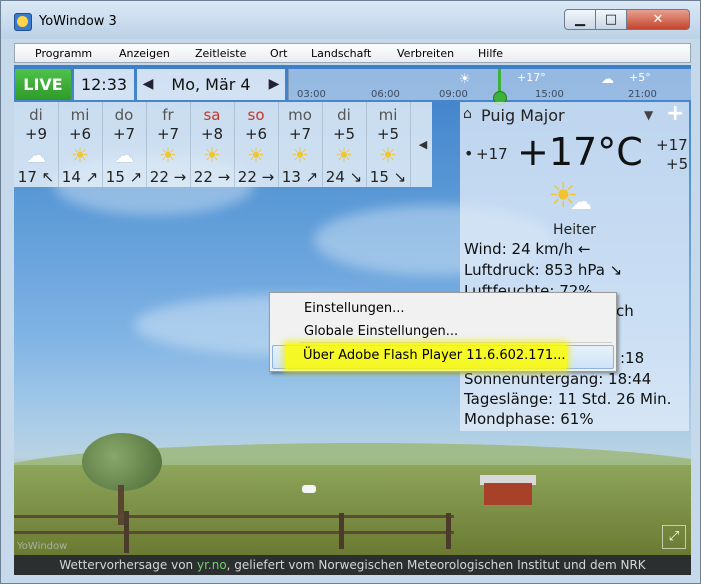 The width and height of the screenshot is (701, 586). Describe the element at coordinates (385, 94) in the screenshot. I see `timeline-hour: 06:00` at that location.